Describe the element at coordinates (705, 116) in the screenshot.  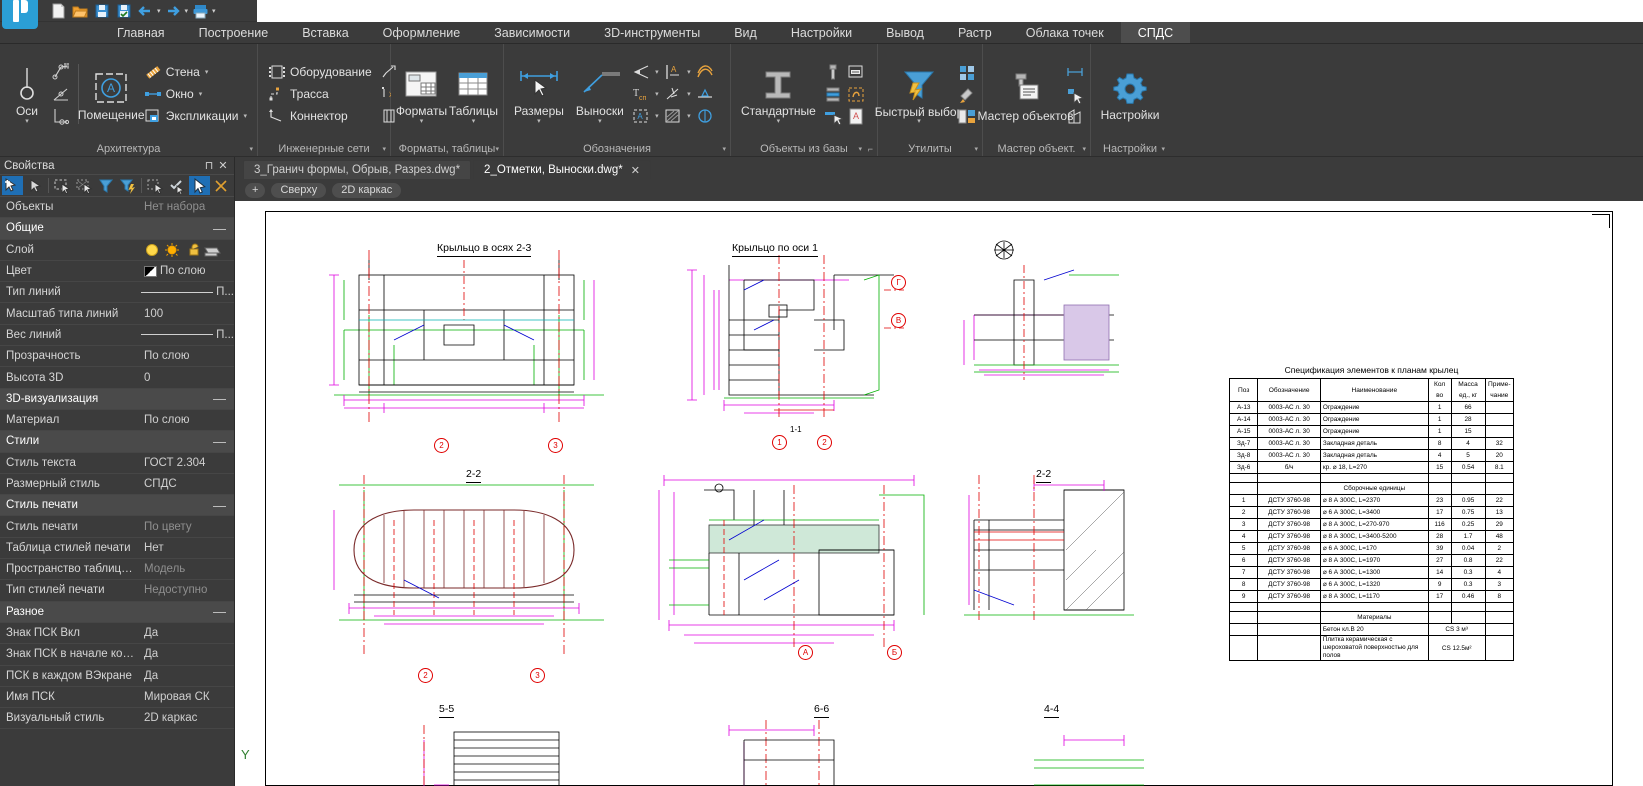
I see `section-mark-icon` at that location.